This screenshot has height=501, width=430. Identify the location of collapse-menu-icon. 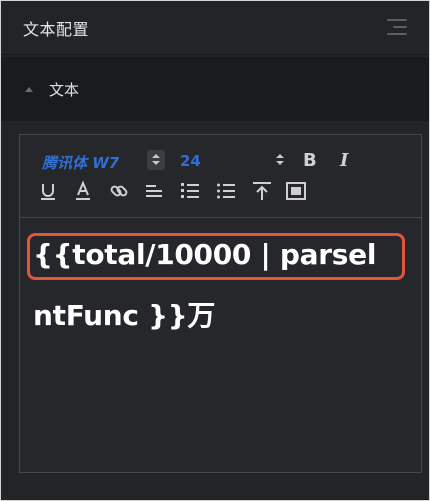
(397, 27).